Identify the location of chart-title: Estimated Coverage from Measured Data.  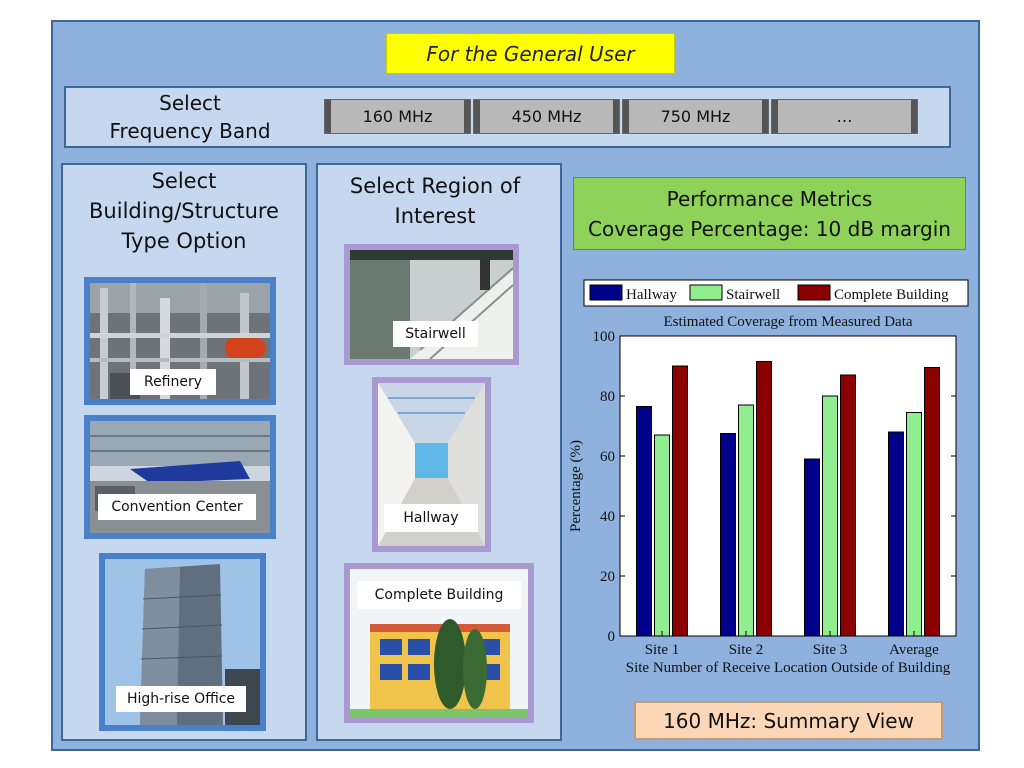
(787, 322).